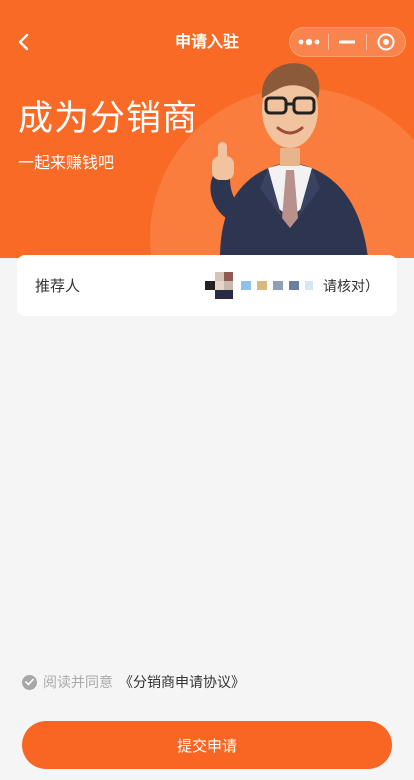  I want to click on agreement-prefix: 阅读并同意, so click(78, 683).